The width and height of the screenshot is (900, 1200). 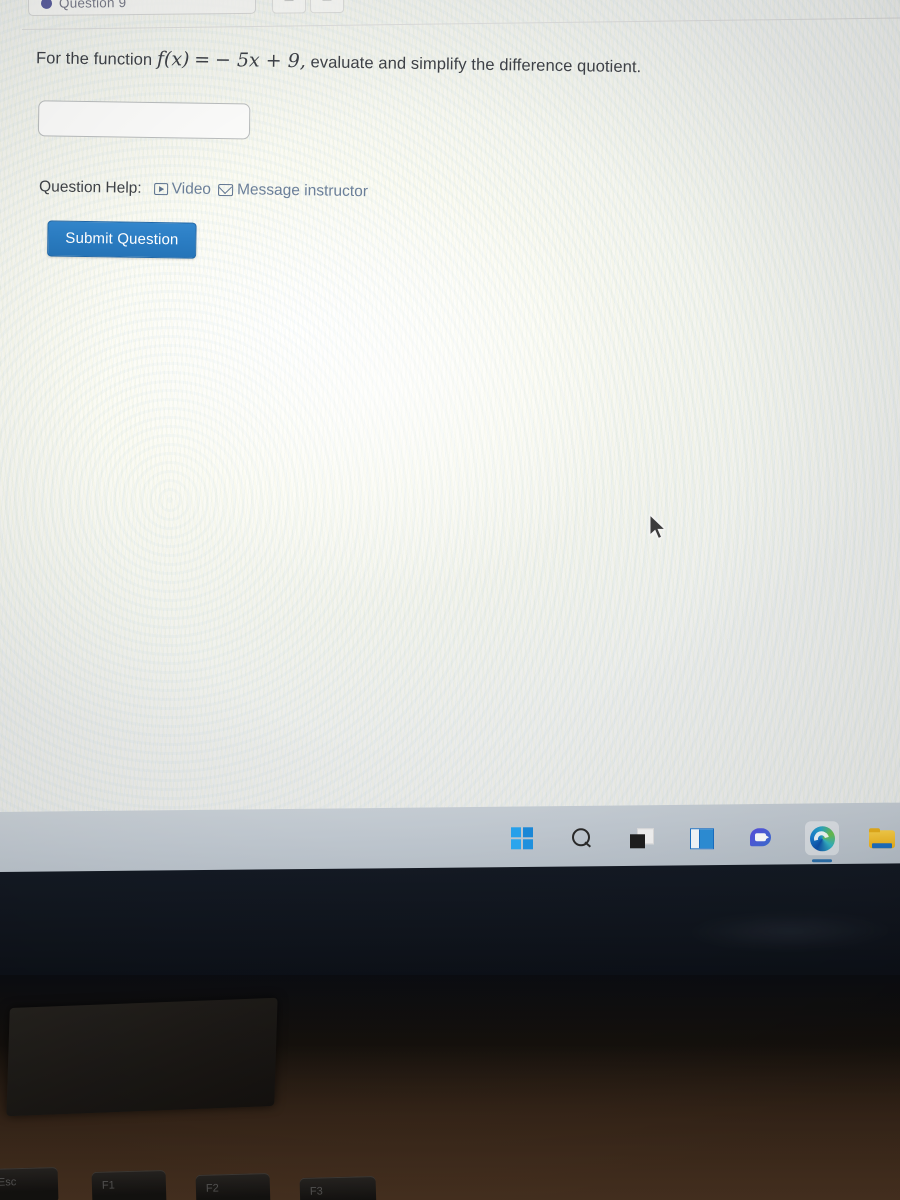 I want to click on taskbar-item-start, so click(x=522, y=838).